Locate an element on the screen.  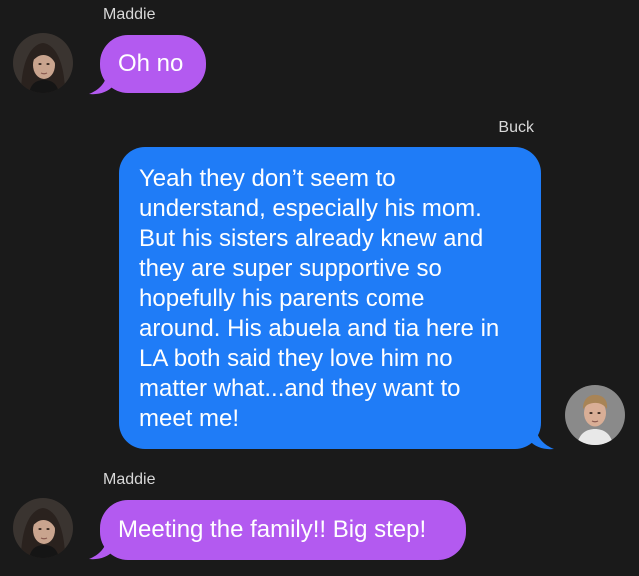
message-bubble-incoming: Meeting the family!! Big step! is located at coordinates (283, 530).